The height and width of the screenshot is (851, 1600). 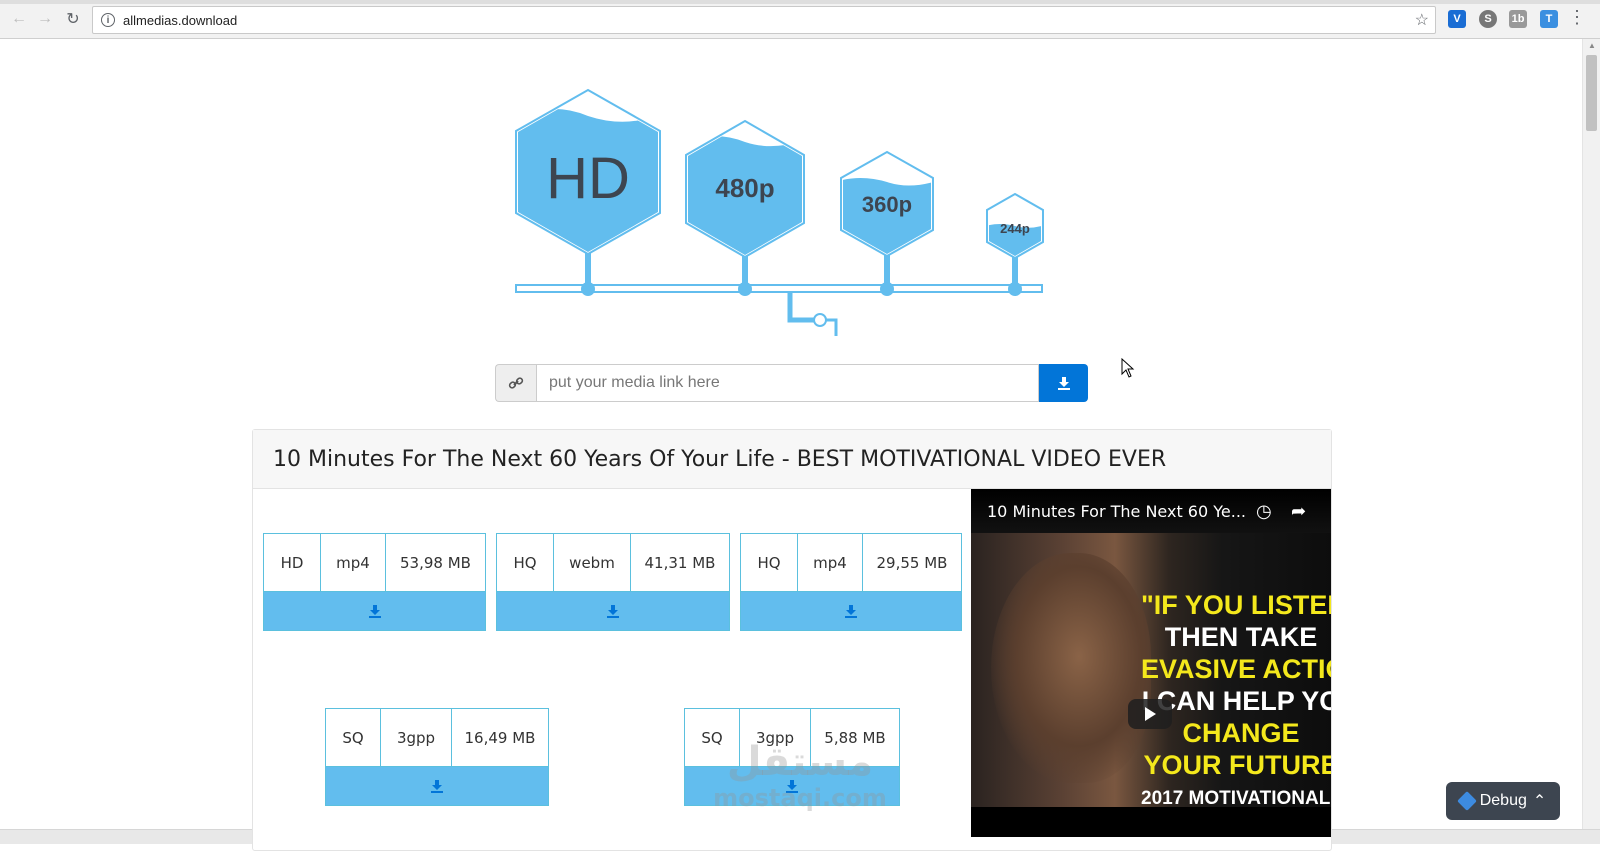 I want to click on forward-icon: →, so click(x=45, y=19).